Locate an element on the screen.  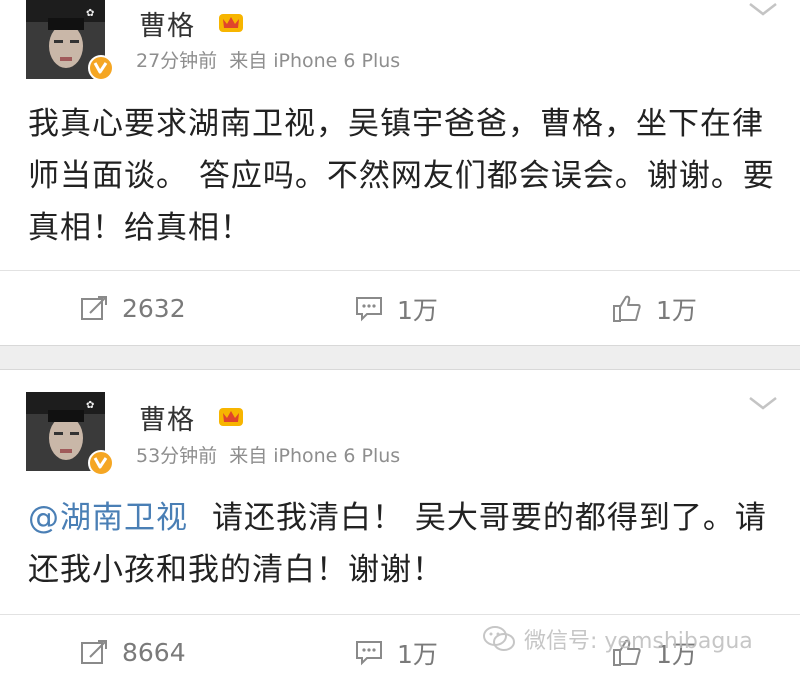
like-icon is located at coordinates (627, 308).